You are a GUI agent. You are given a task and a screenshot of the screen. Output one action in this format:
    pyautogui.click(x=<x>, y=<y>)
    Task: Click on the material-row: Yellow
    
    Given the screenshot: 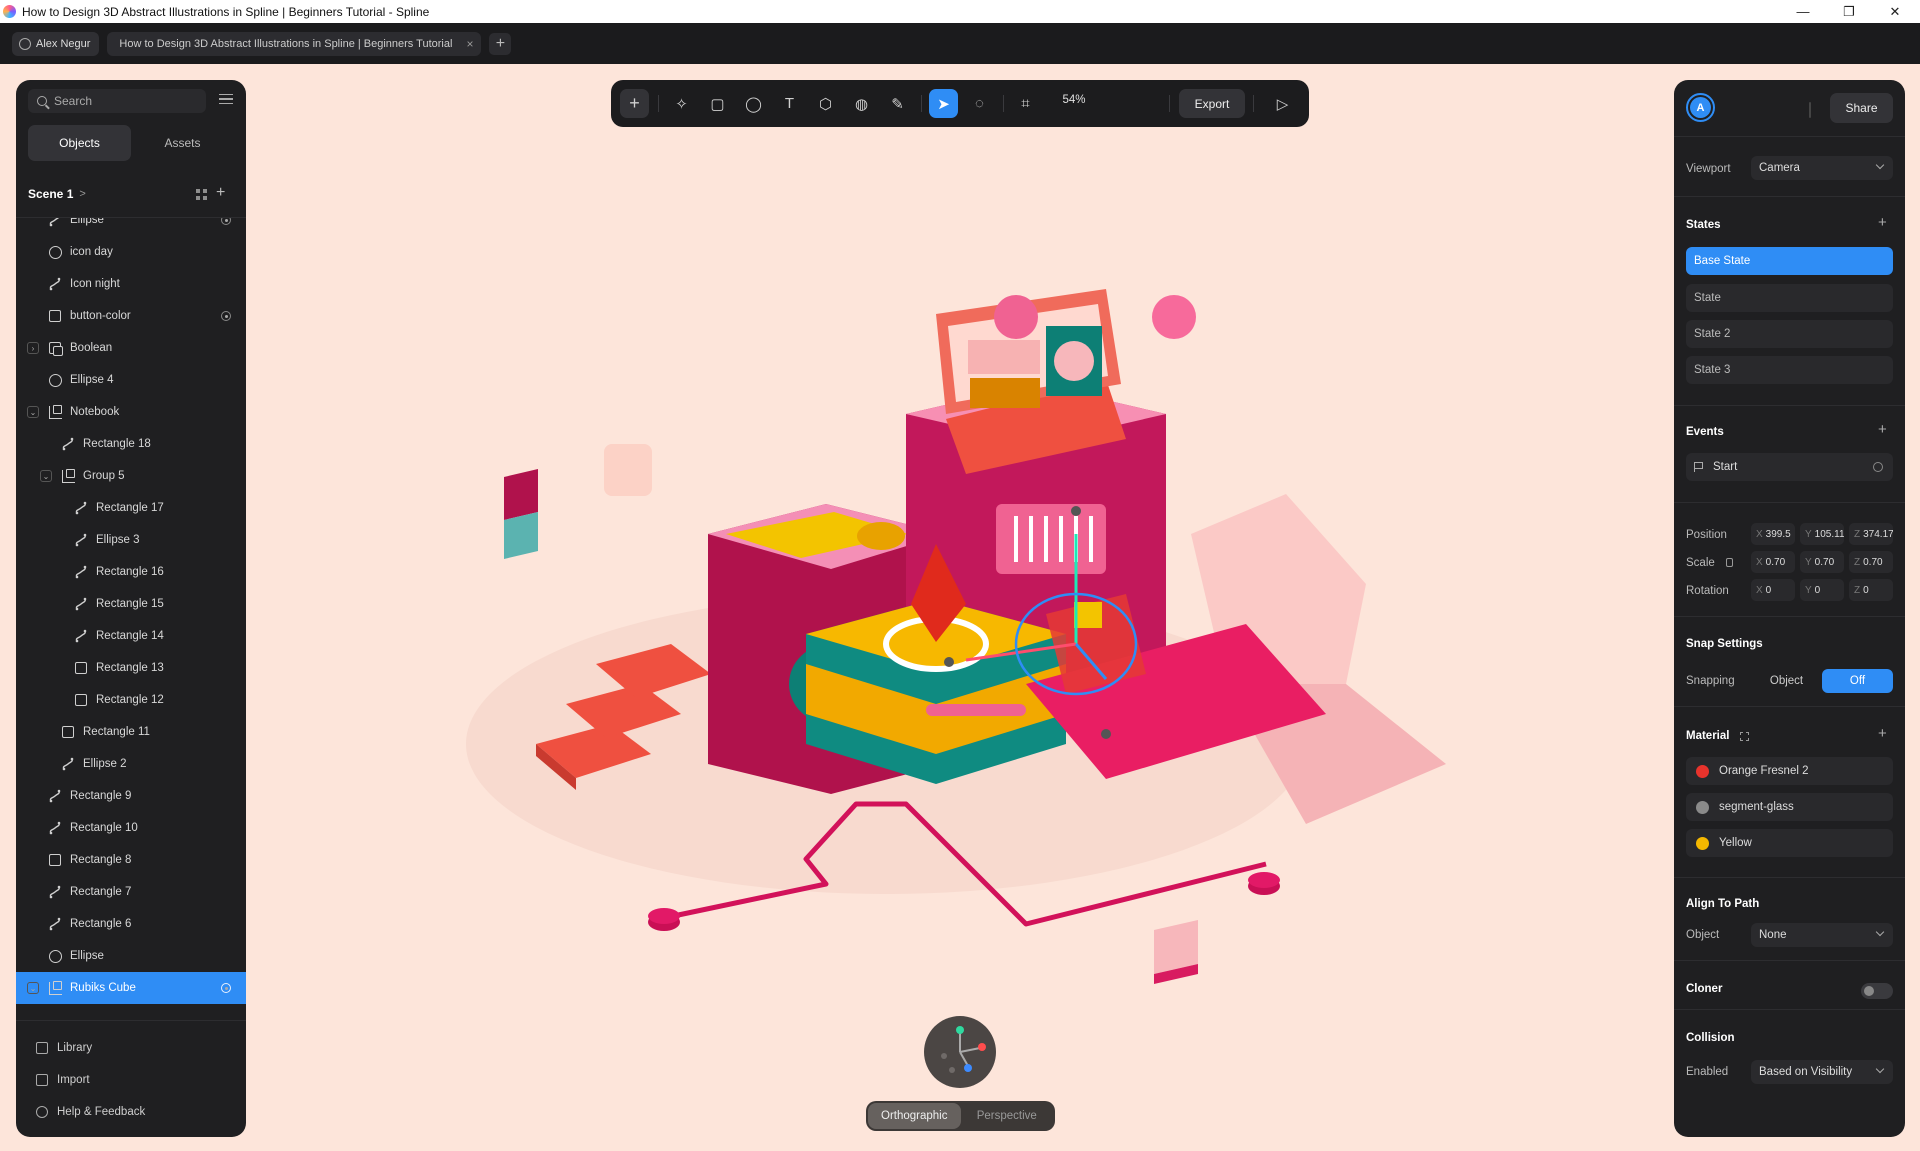 What is the action you would take?
    pyautogui.click(x=1789, y=843)
    